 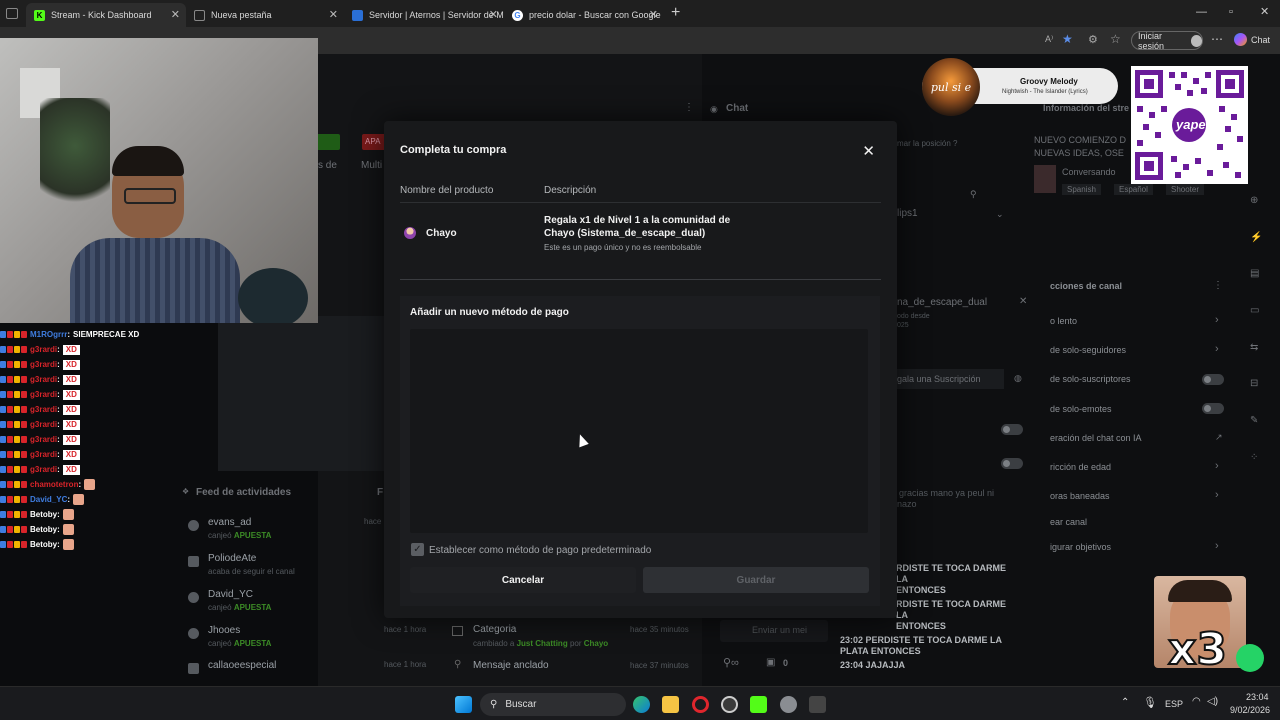 I want to click on tab-stats: s de, so click(x=327, y=165).